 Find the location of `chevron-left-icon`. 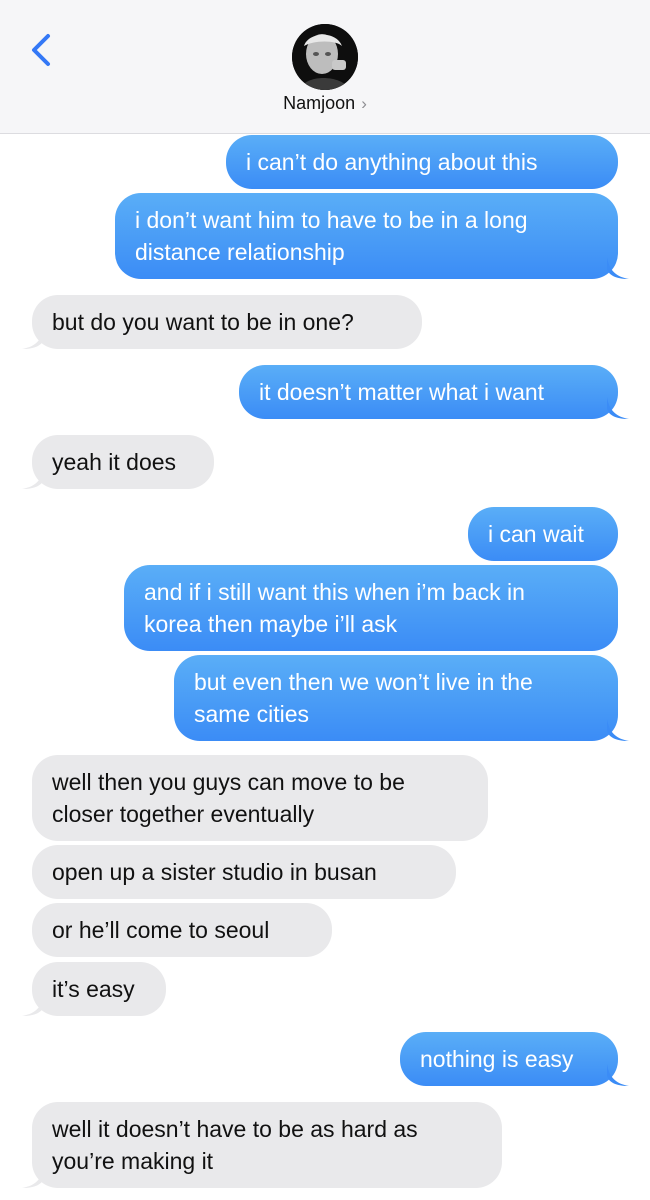

chevron-left-icon is located at coordinates (41, 50).